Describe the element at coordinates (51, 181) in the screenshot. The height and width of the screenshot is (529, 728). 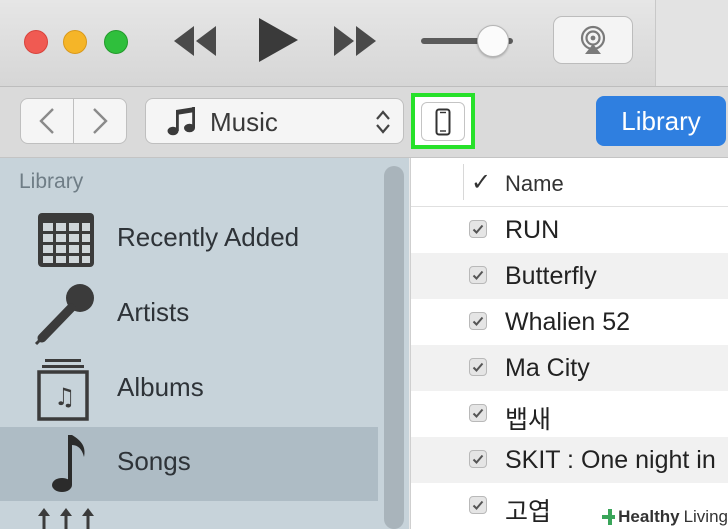
I see `sidebar-heading: Library` at that location.